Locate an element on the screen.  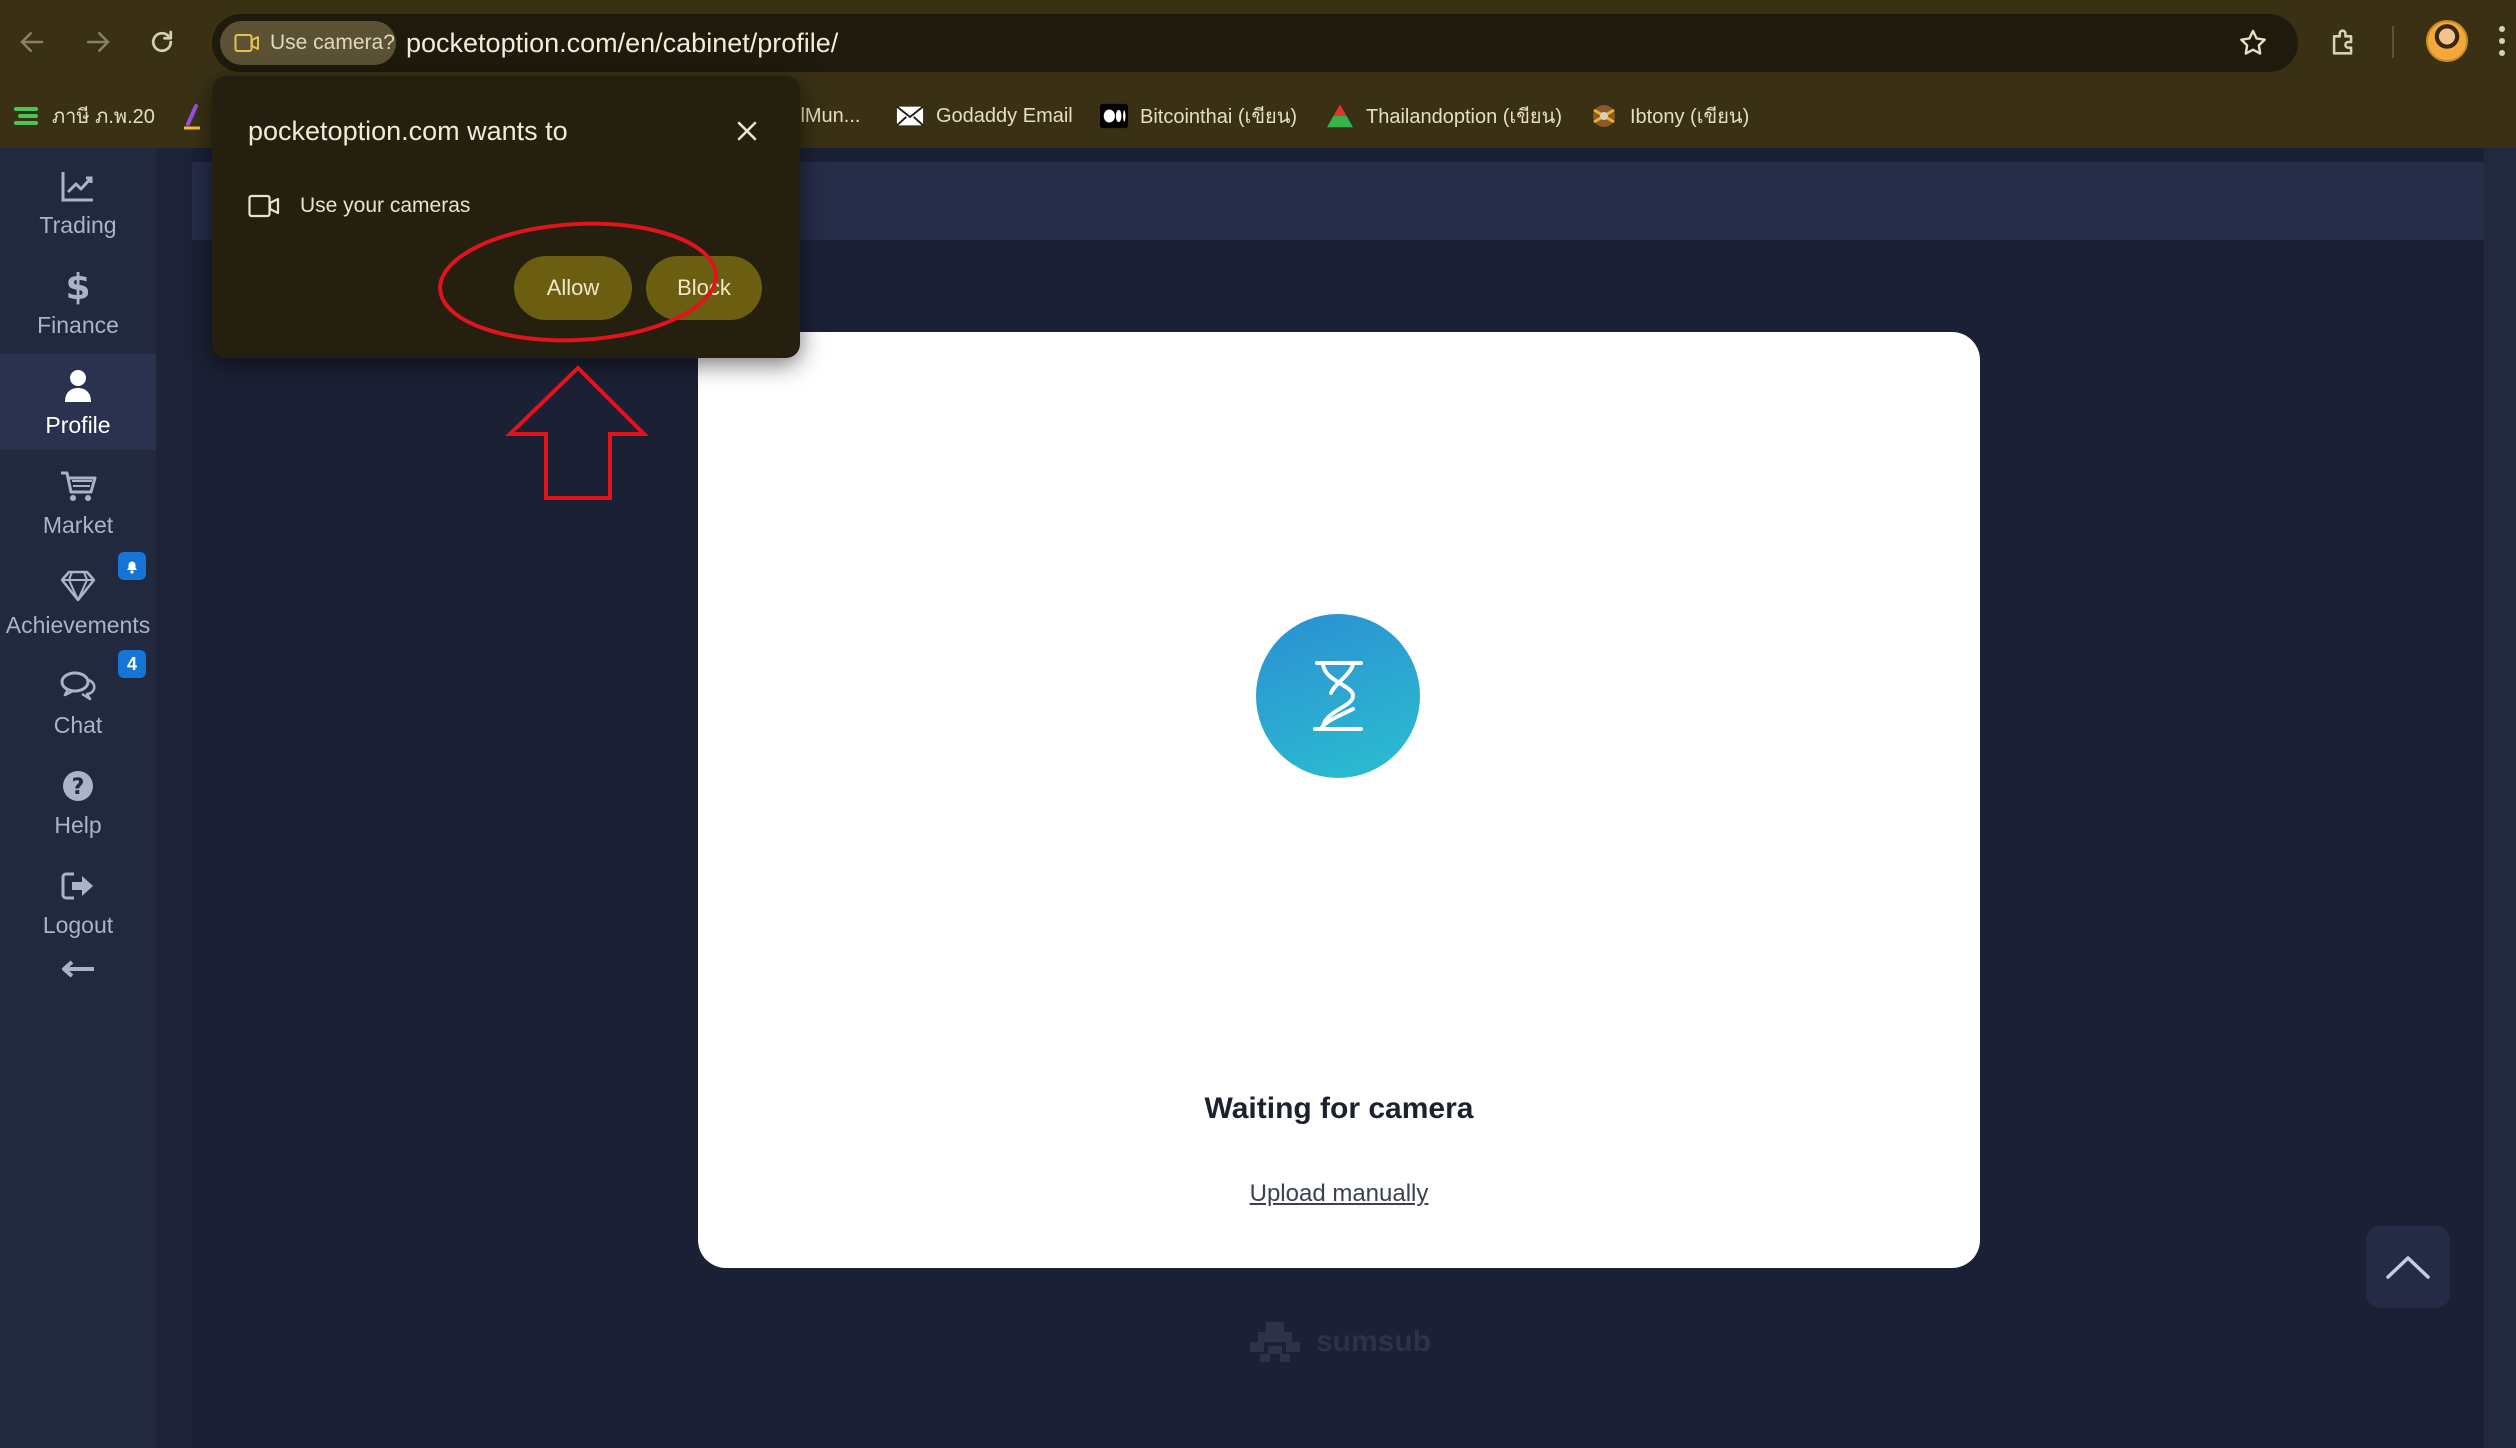
sidebar-item-label: Help is located at coordinates (78, 824).